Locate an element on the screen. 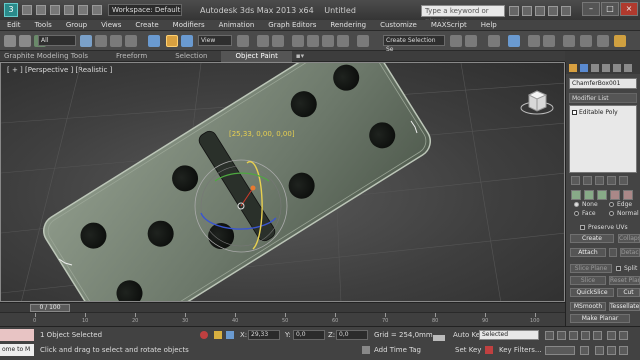 The height and width of the screenshot is (360, 640). curve-editor-icon is located at coordinates (534, 41).